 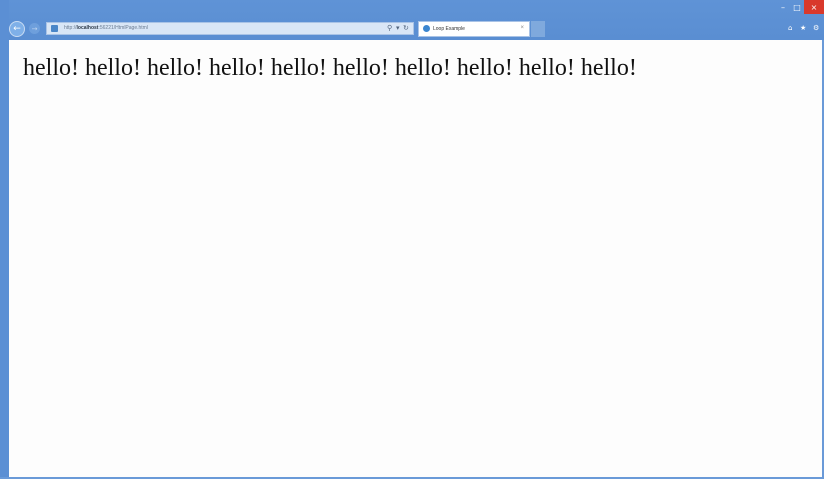 I want to click on arrow-left-icon: ←, so click(x=17, y=29).